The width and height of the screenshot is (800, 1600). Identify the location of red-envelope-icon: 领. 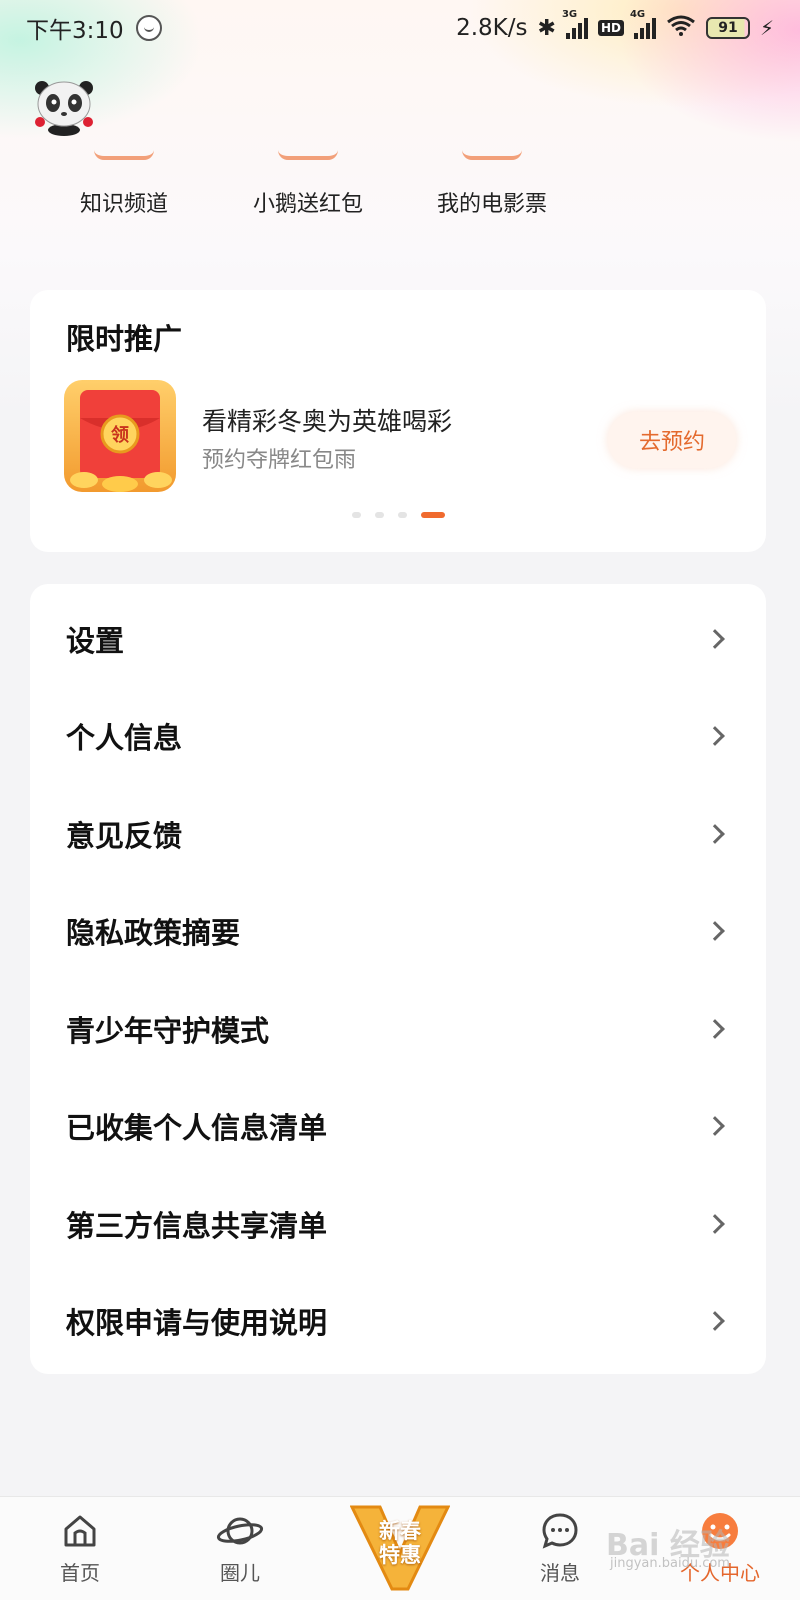
(120, 436).